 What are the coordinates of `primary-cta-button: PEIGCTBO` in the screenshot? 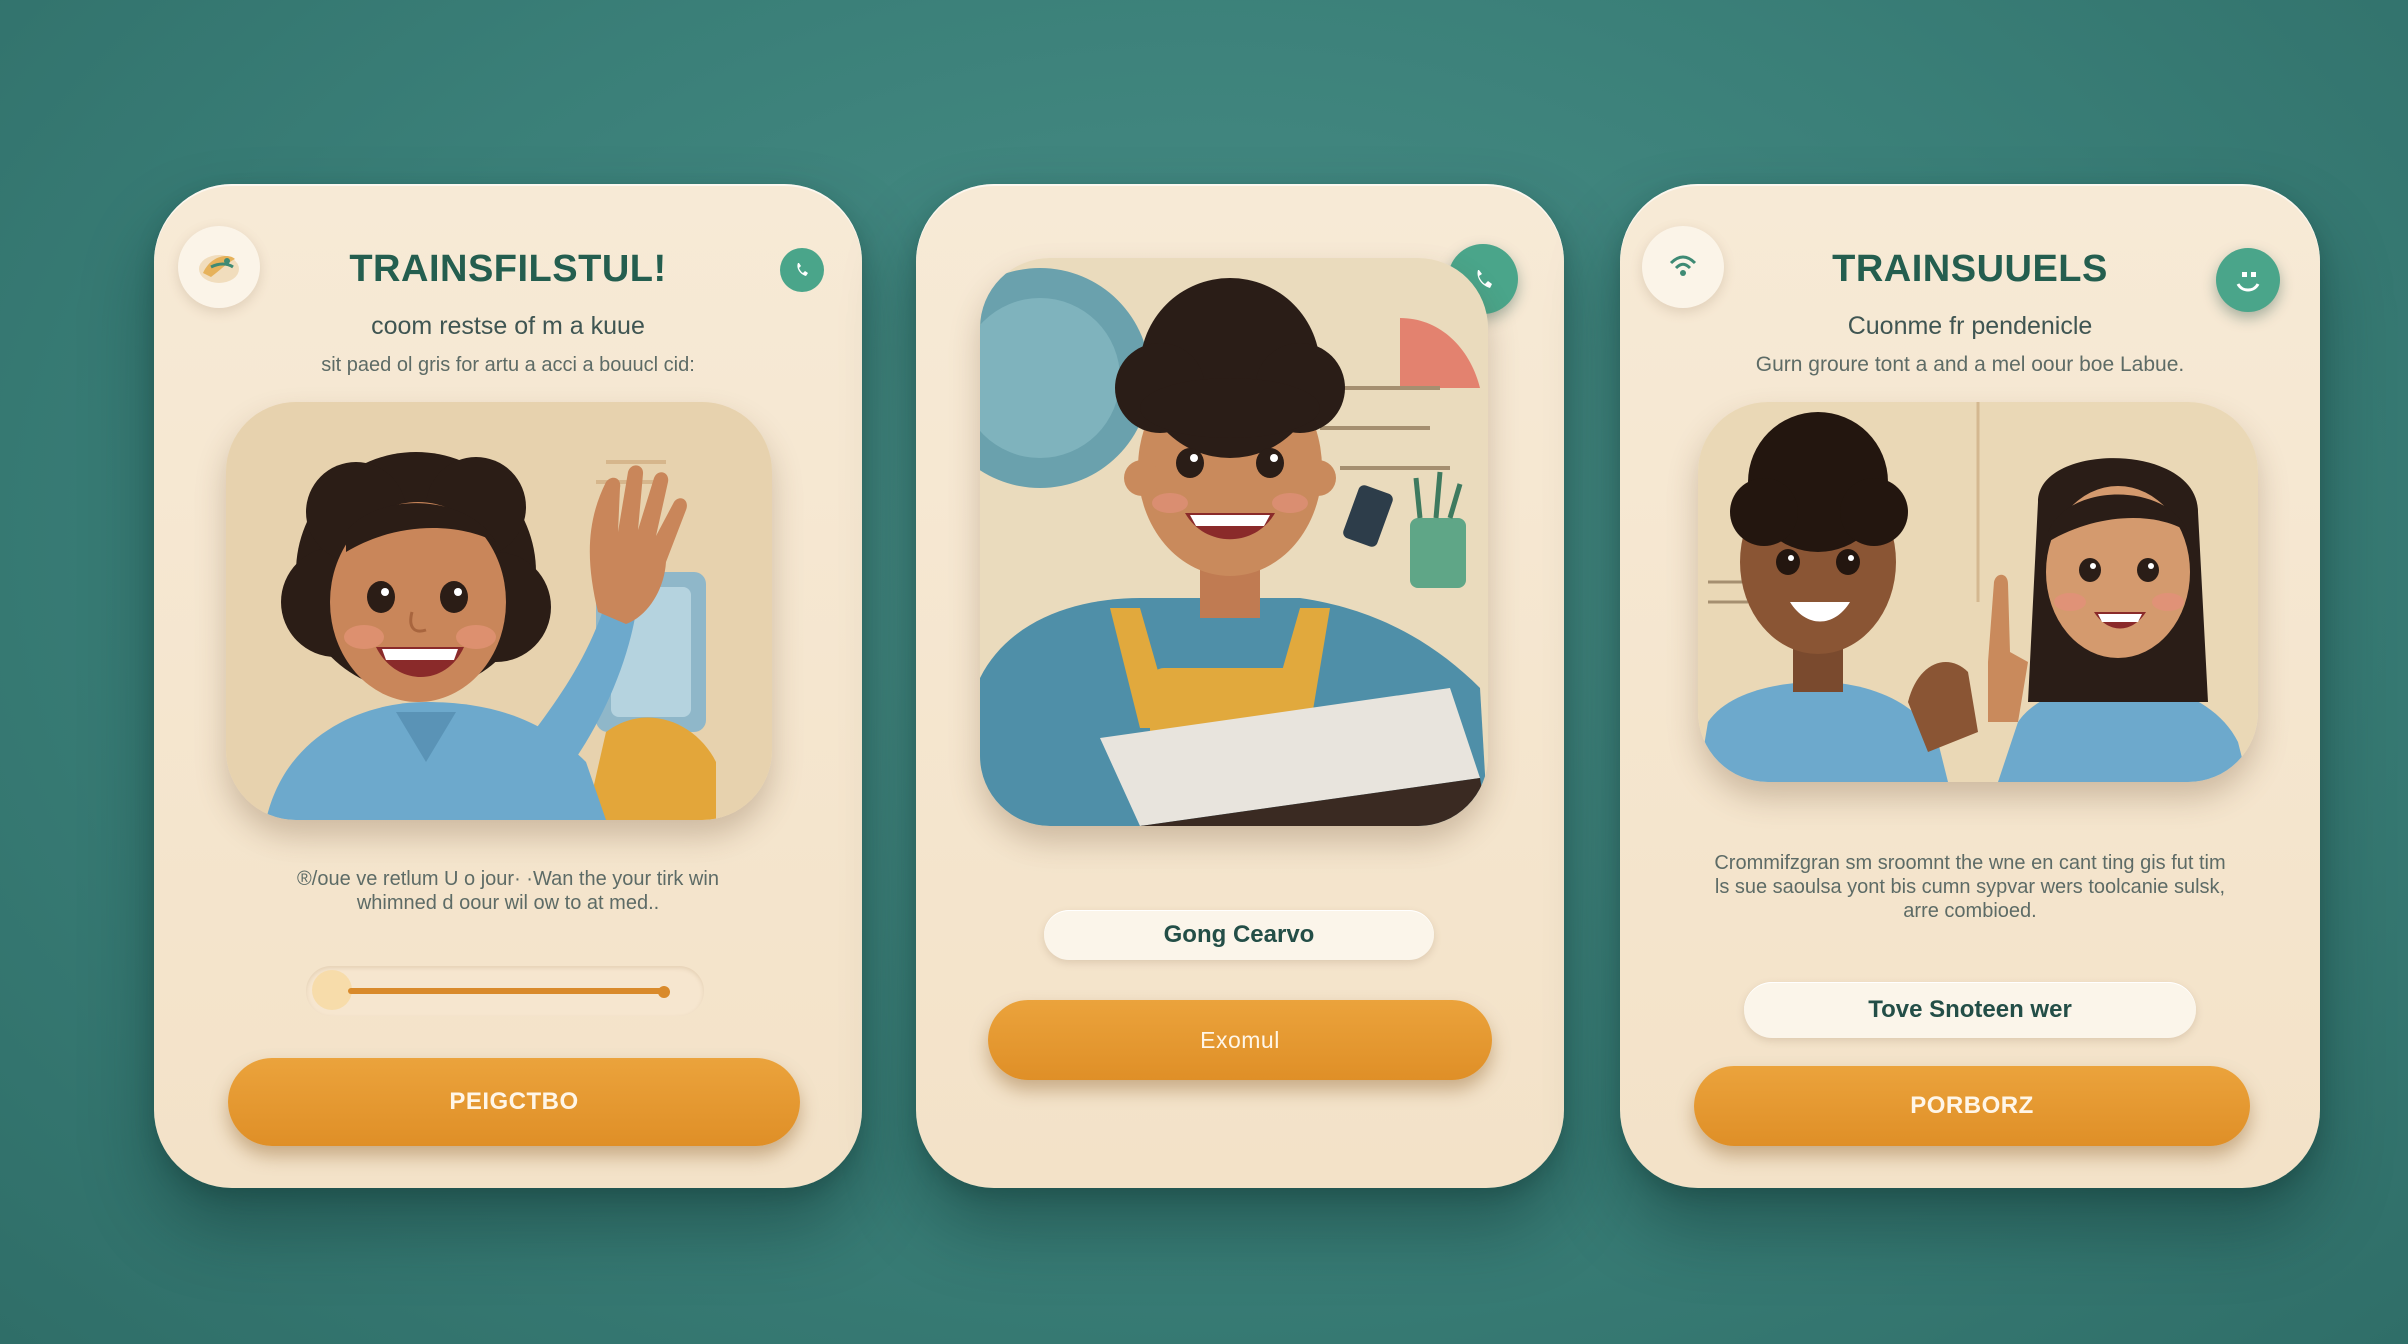 It's located at (514, 1102).